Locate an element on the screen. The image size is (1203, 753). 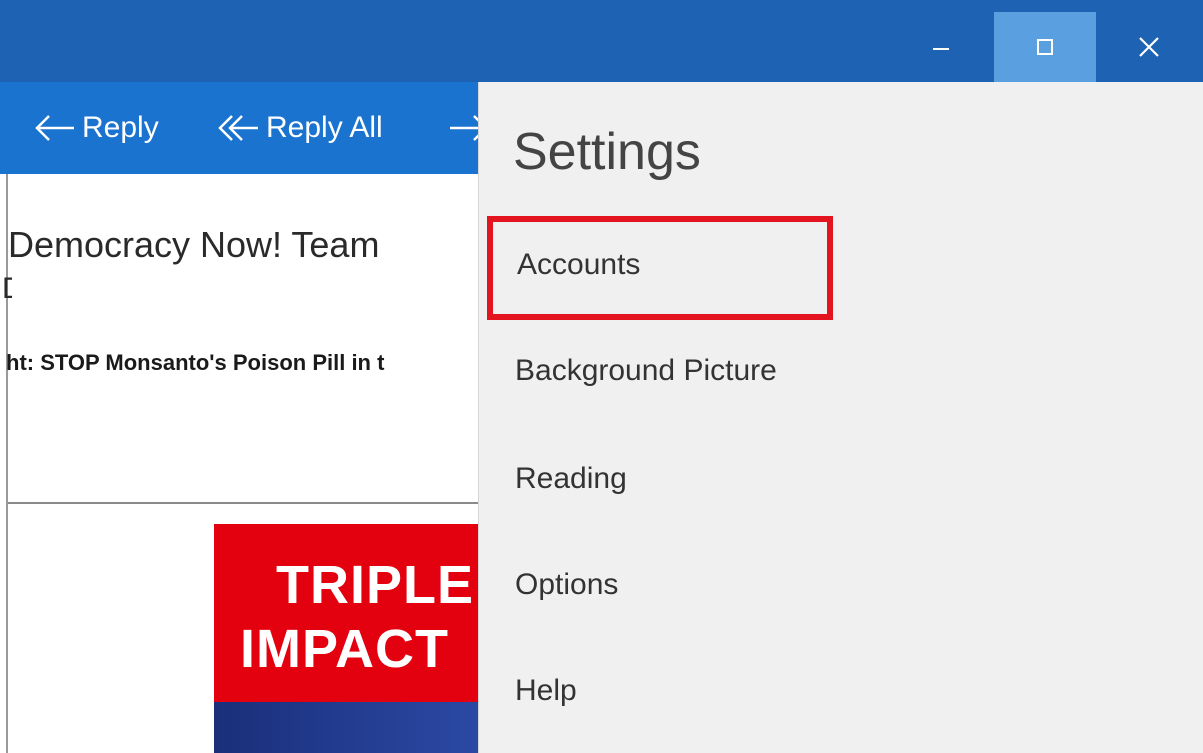
reply-all-label: Reply All is located at coordinates (324, 127).